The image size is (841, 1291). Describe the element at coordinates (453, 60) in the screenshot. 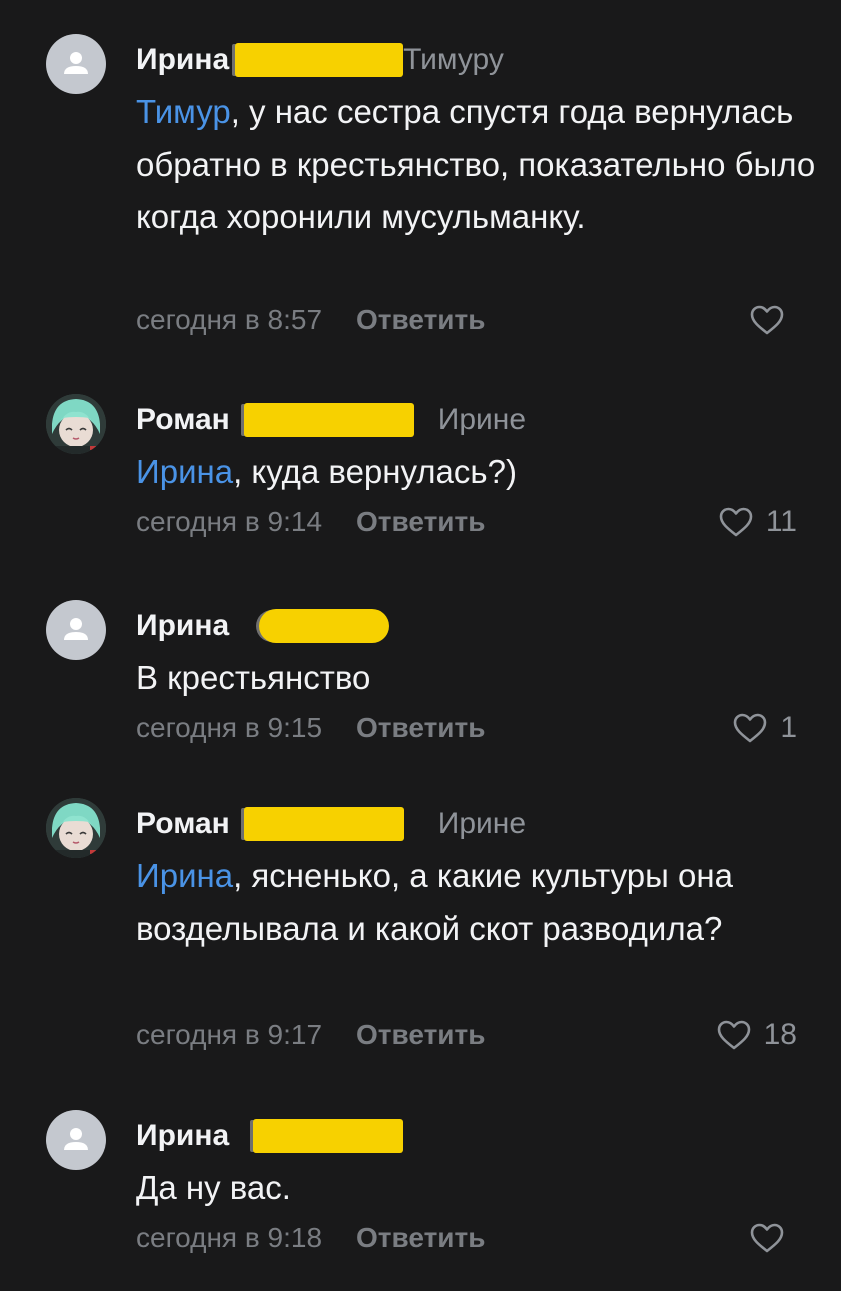

I see `reply-to-label: Тимуру` at that location.